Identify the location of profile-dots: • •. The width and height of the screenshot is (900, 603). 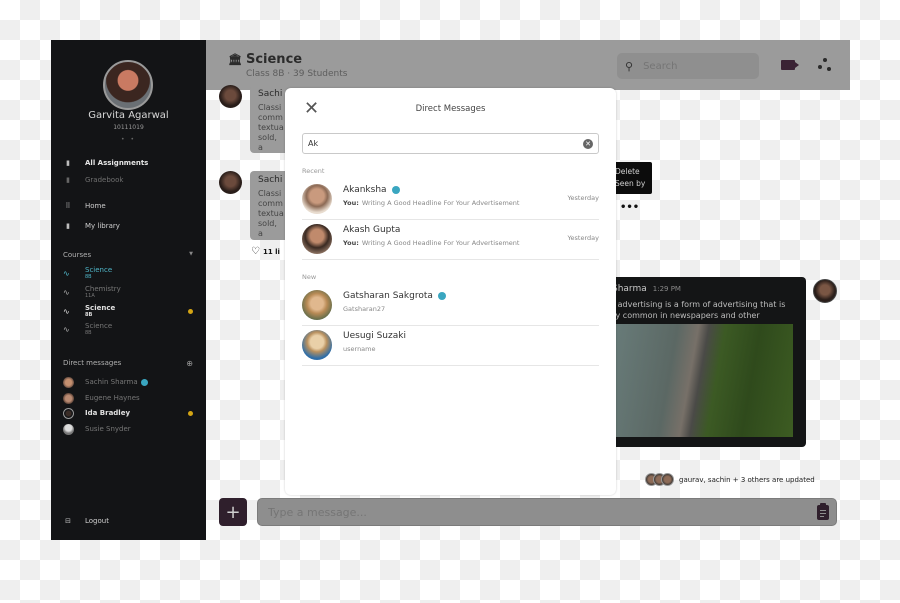
(128, 139).